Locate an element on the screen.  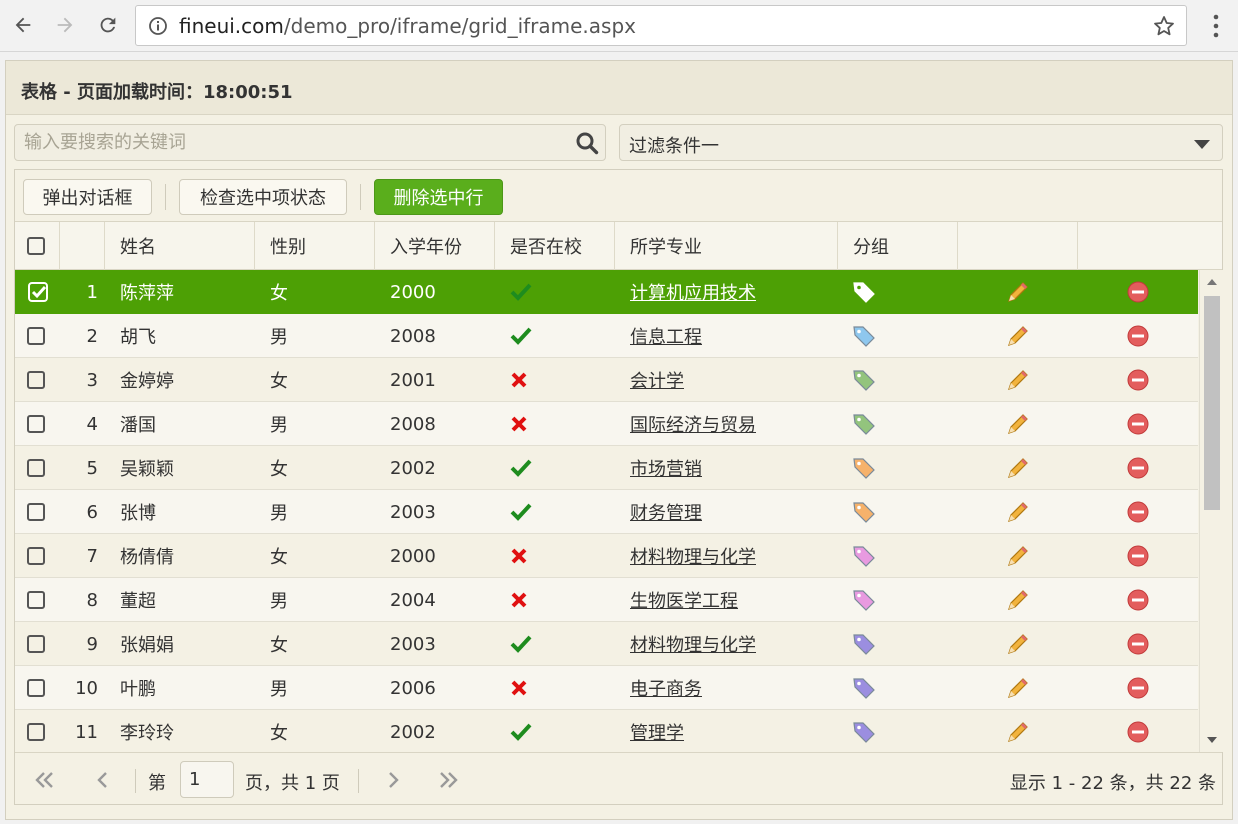
major-link: 财务管理 is located at coordinates (730, 512).